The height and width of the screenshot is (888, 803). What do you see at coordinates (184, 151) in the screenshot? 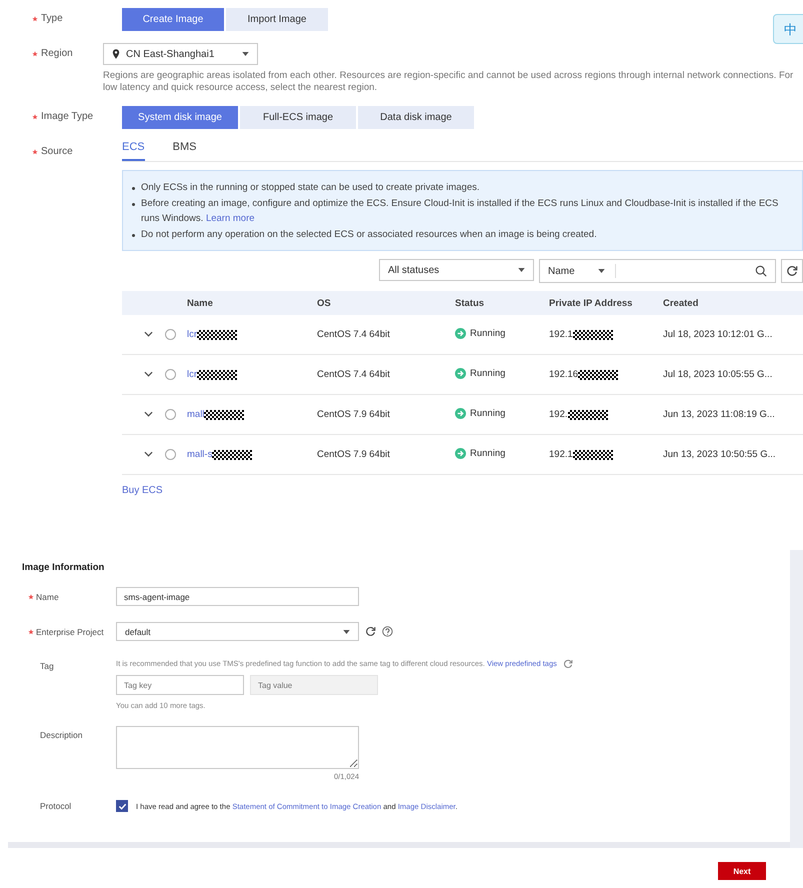
I see `source-tab: BMS` at bounding box center [184, 151].